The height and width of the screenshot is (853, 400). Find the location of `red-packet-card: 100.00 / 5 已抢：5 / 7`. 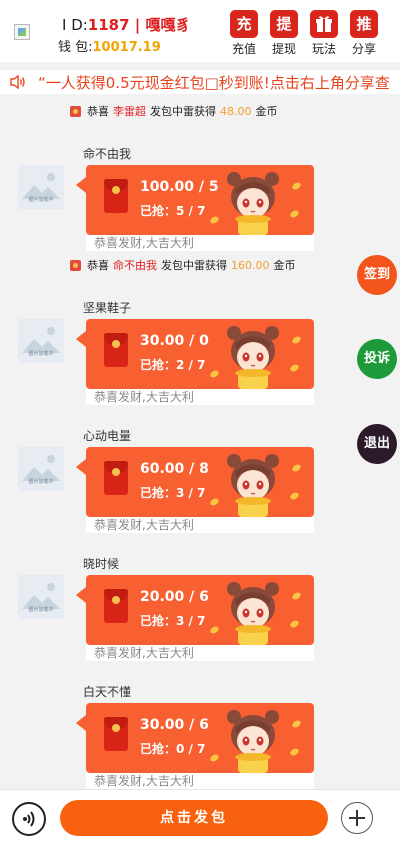

red-packet-card: 100.00 / 5 已抢：5 / 7 is located at coordinates (200, 200).